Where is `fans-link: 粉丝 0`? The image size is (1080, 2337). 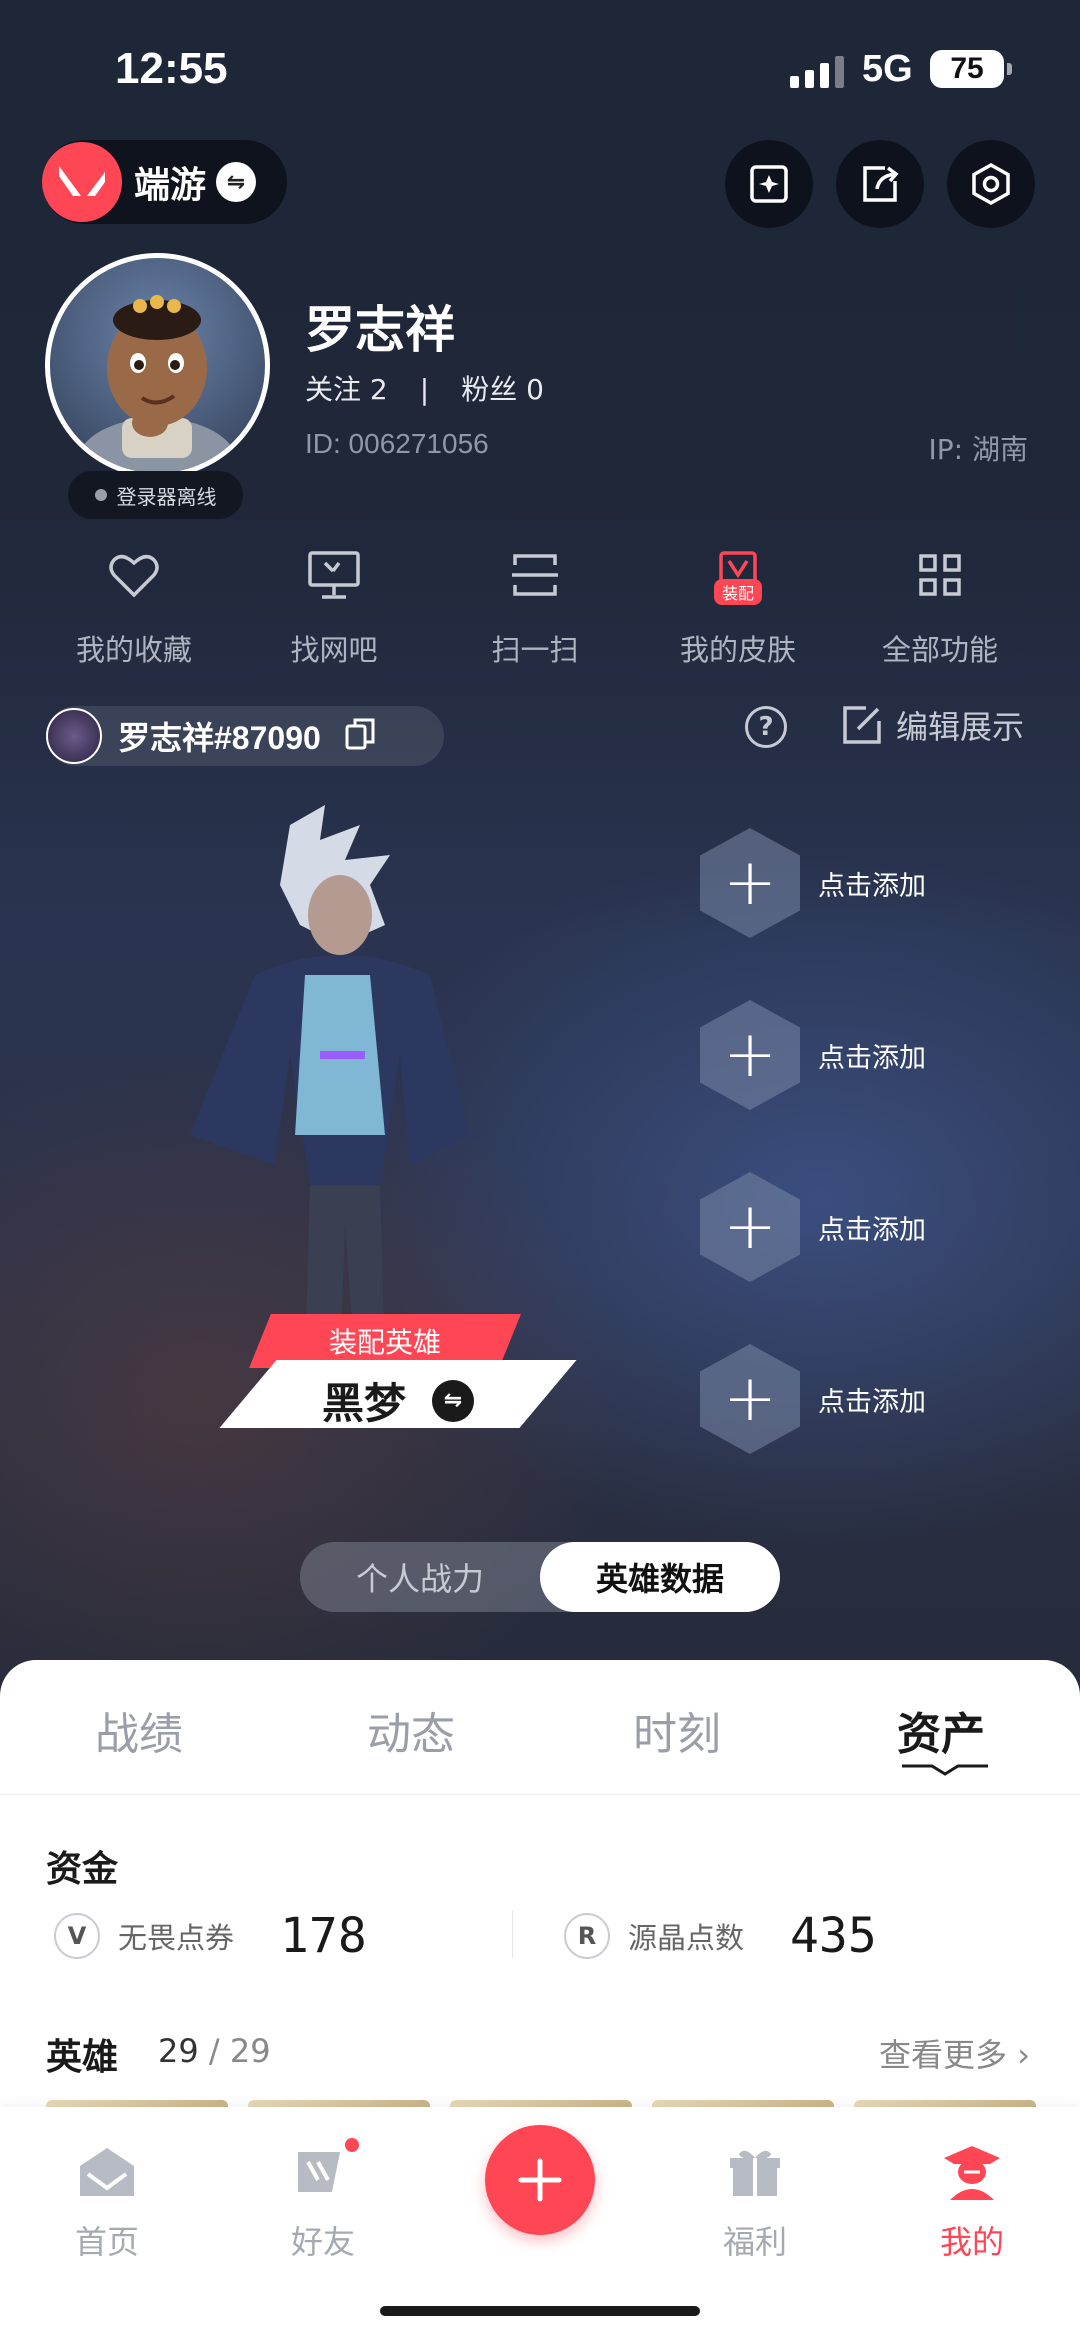 fans-link: 粉丝 0 is located at coordinates (502, 389).